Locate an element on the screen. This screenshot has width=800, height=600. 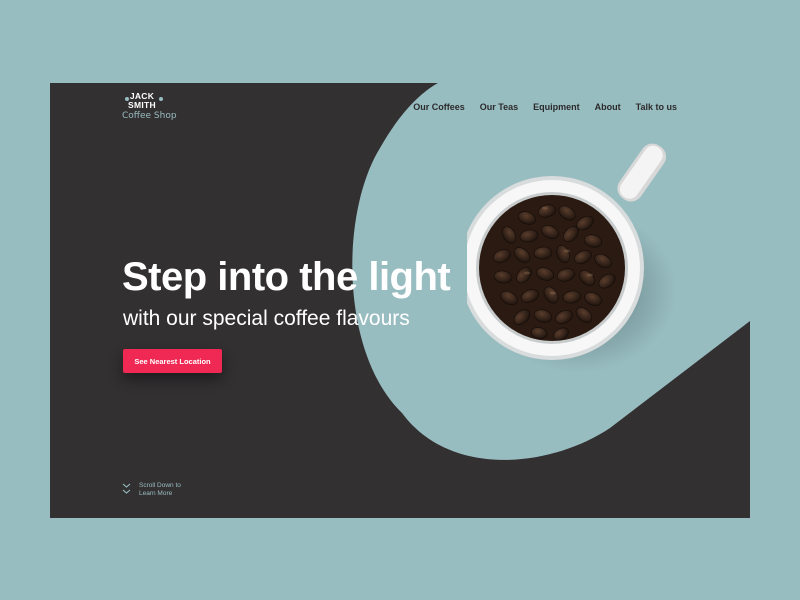
logo-subtitle: Coffee Shop is located at coordinates (149, 116).